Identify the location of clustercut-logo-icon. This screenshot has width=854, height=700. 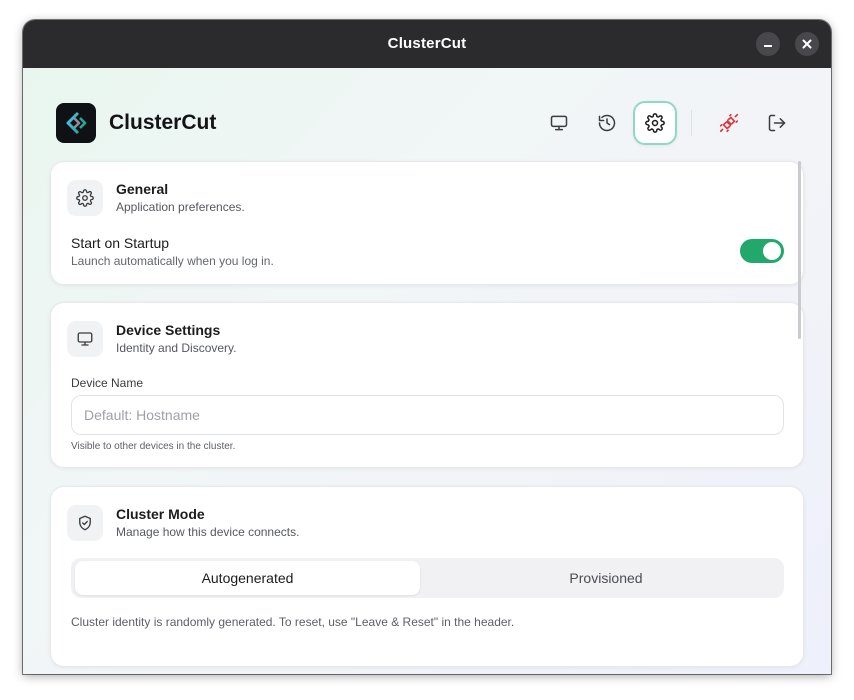
(76, 123).